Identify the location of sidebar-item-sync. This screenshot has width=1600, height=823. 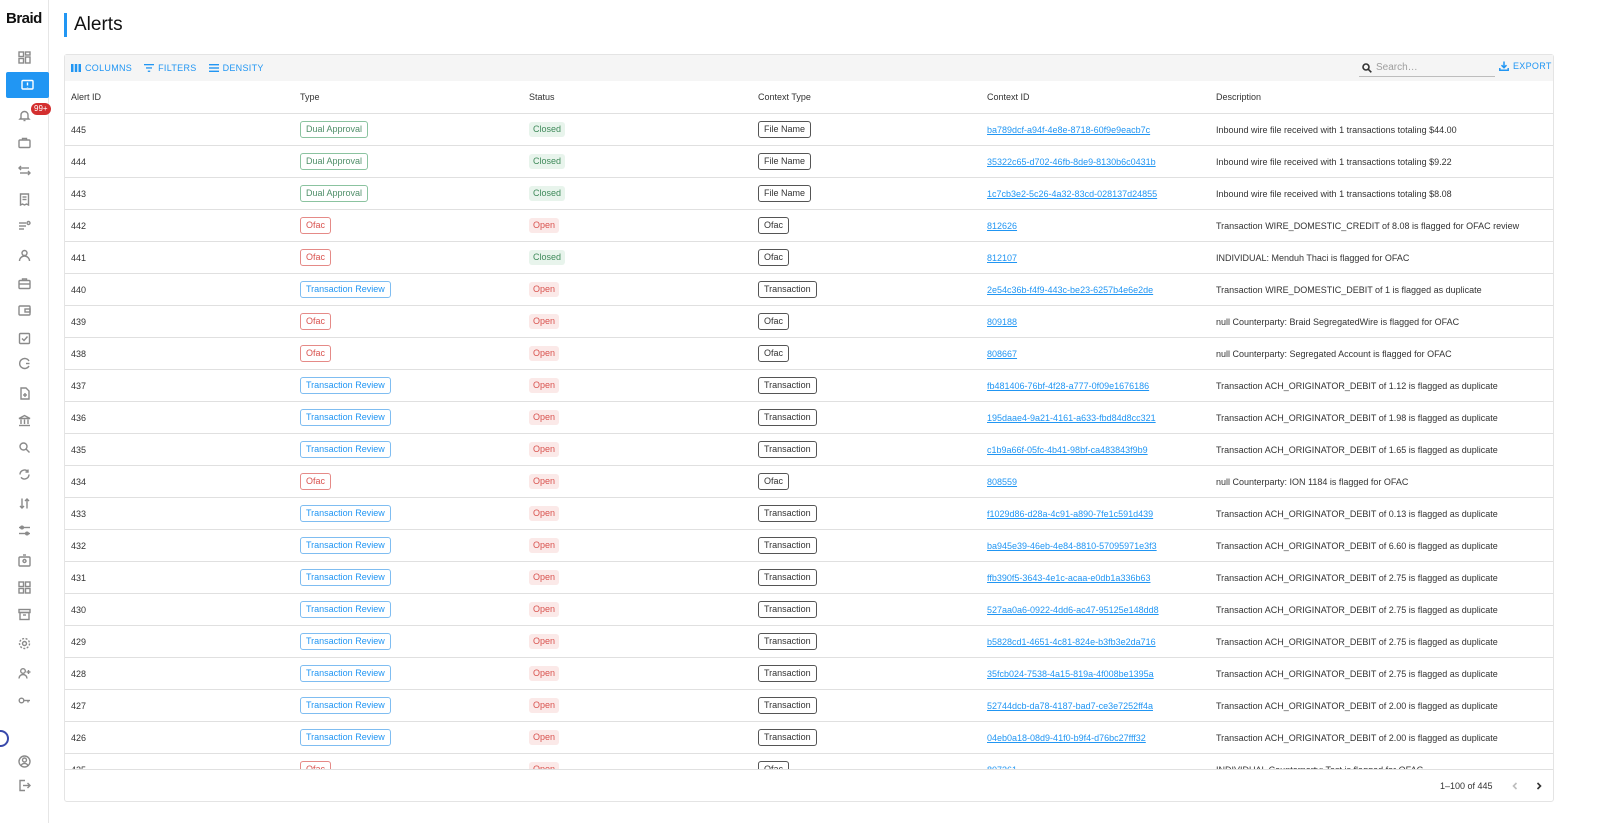
(24, 363).